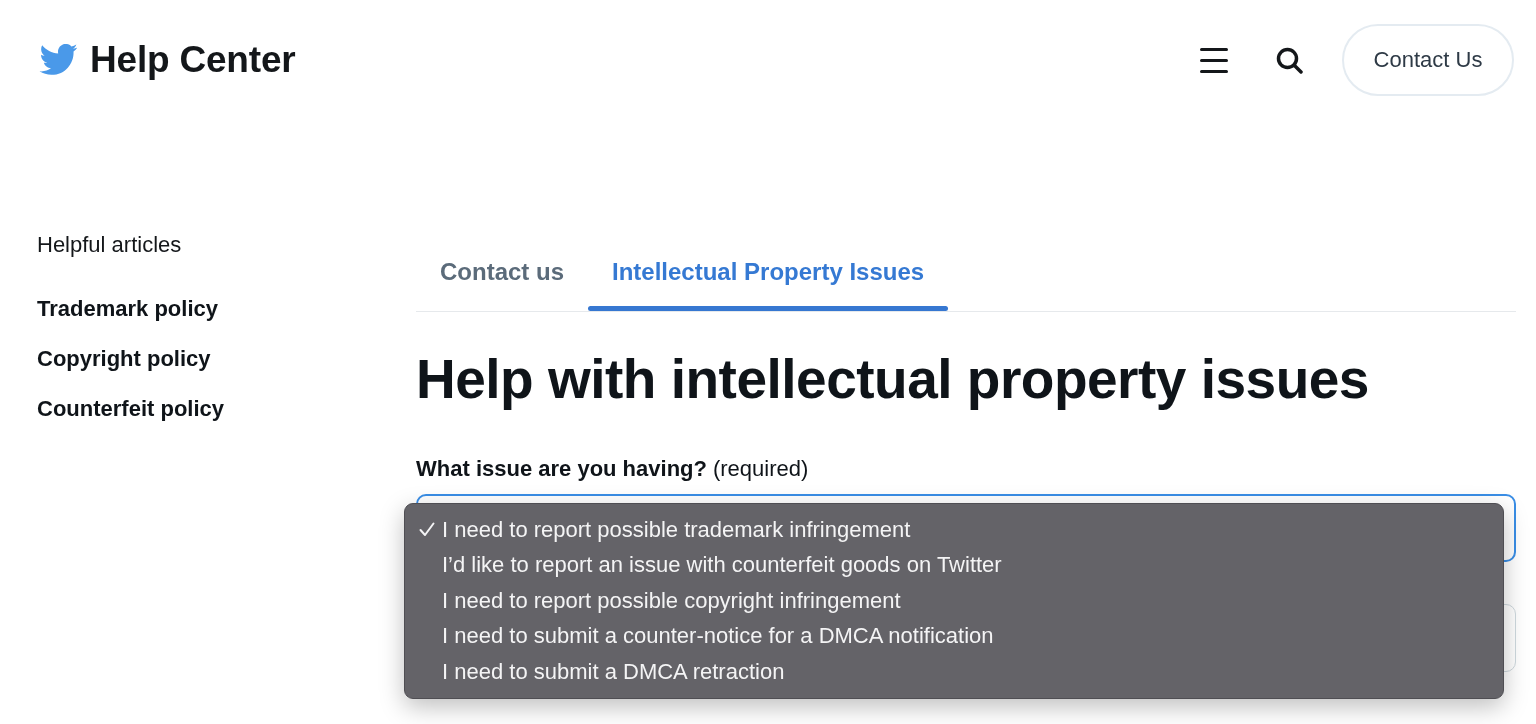 Image resolution: width=1536 pixels, height=724 pixels. What do you see at coordinates (1428, 60) in the screenshot?
I see `contact-us-button: Contact Us` at bounding box center [1428, 60].